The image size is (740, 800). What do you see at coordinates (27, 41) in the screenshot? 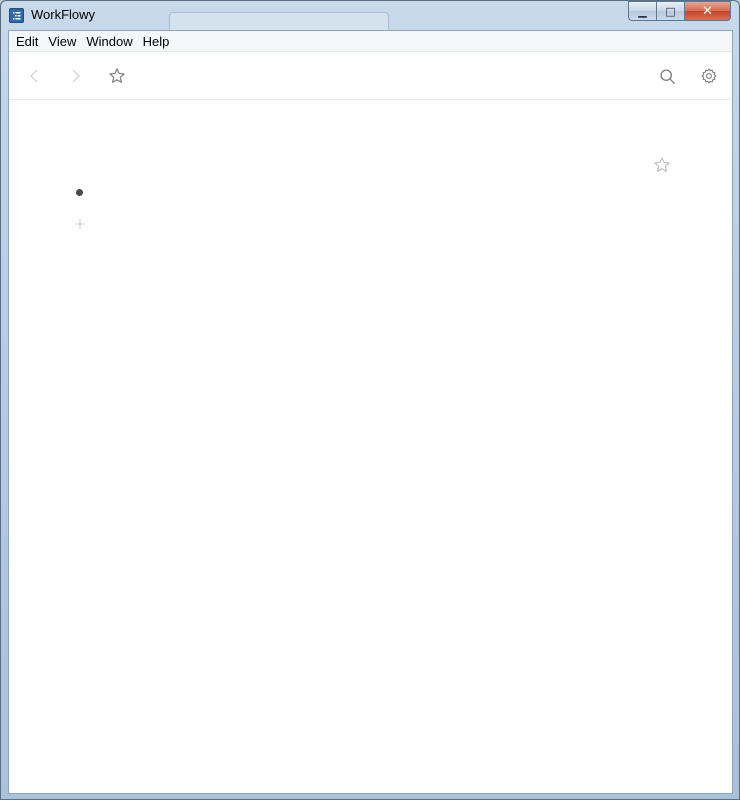
I see `menu-edit: Edit` at bounding box center [27, 41].